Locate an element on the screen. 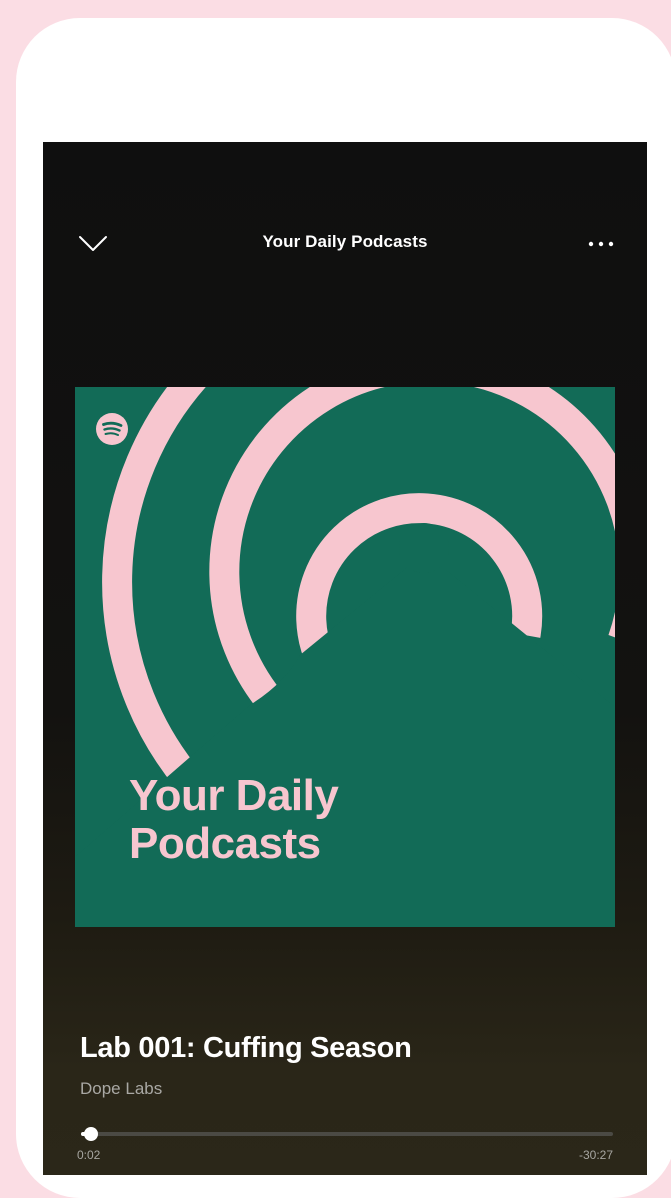 This screenshot has height=1198, width=671. player-header: Your Daily Podcasts is located at coordinates (345, 242).